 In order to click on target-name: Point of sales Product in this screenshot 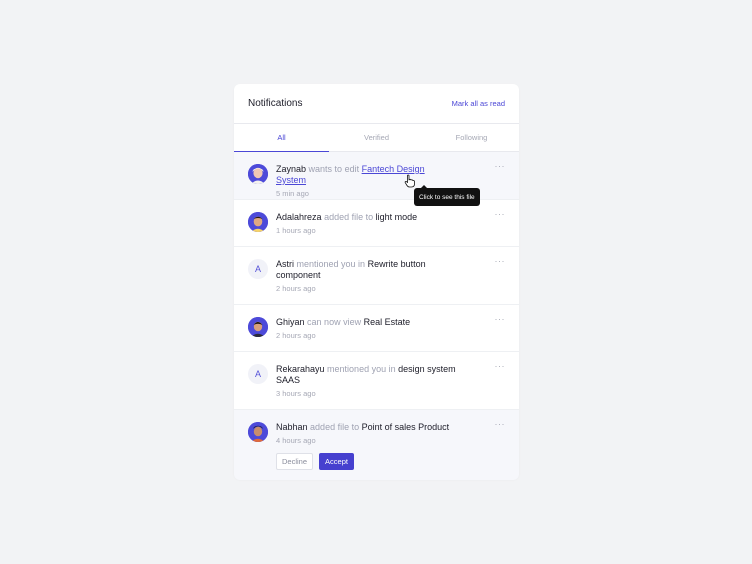, I will do `click(405, 427)`.